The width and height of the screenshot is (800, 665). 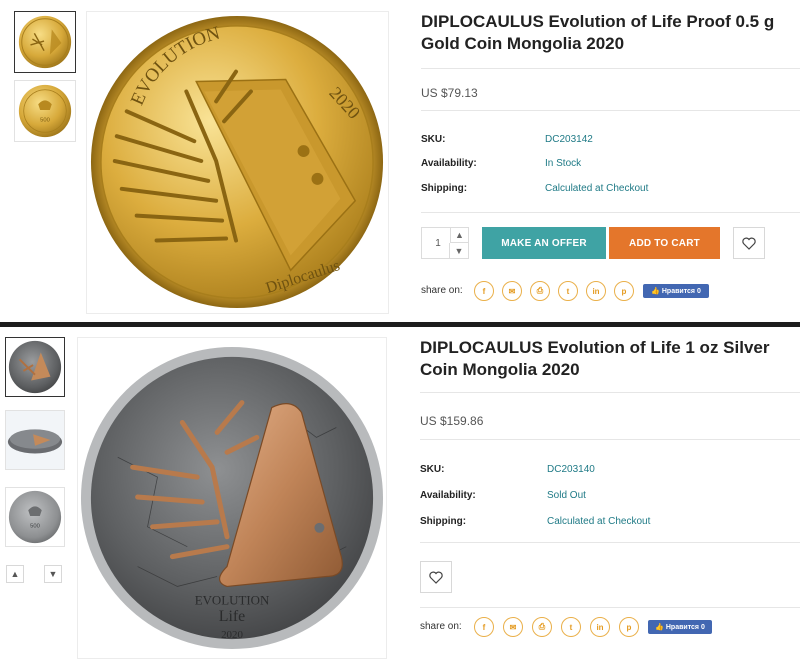 I want to click on thumbnail-next-button: ▼, so click(x=53, y=574).